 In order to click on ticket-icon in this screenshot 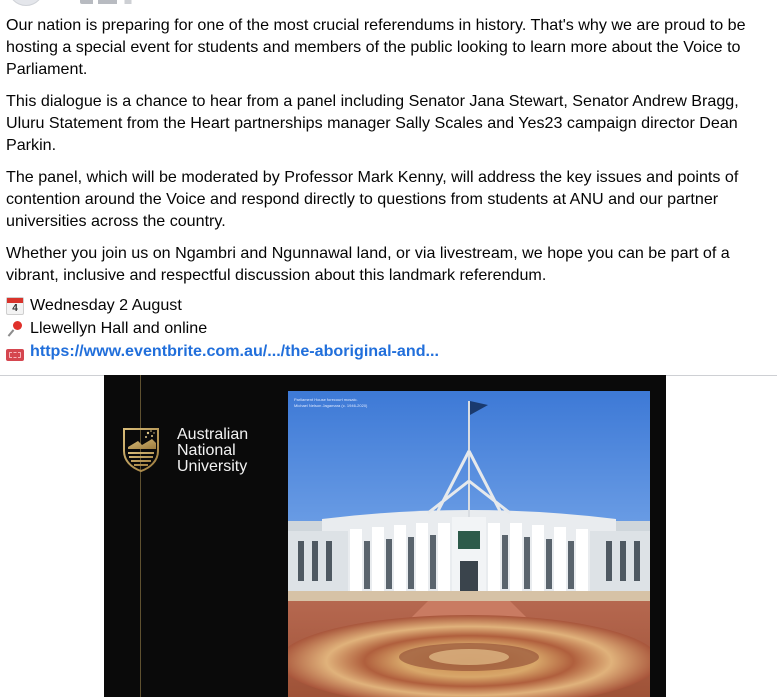, I will do `click(15, 354)`.